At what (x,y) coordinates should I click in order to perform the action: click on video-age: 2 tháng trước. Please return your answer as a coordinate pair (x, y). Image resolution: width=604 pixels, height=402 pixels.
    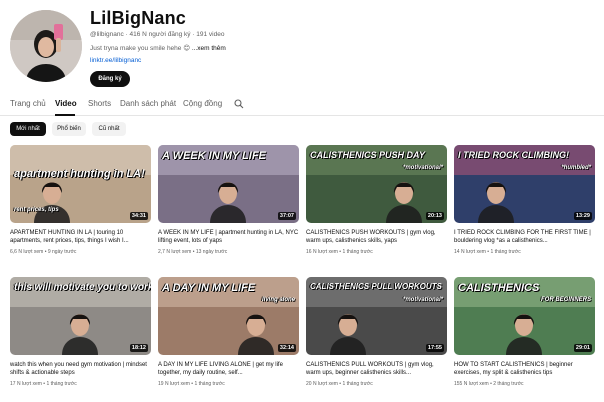
    Looking at the image, I should click on (508, 384).